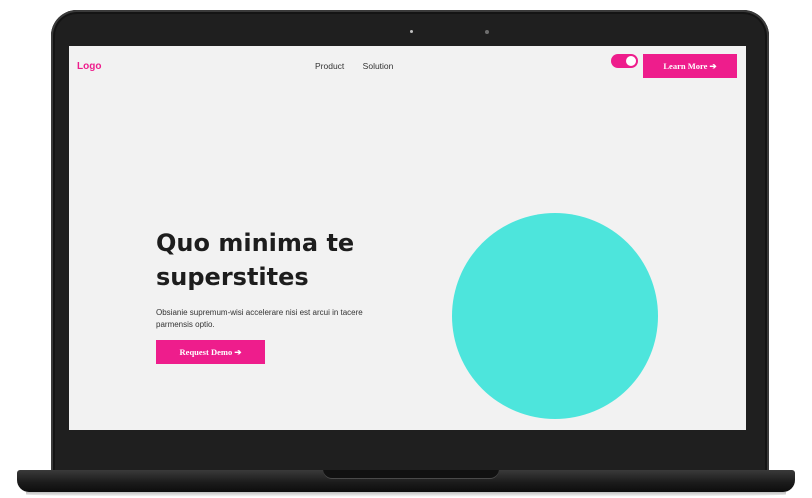 The height and width of the screenshot is (498, 812). Describe the element at coordinates (329, 66) in the screenshot. I see `nav-item-product: Product` at that location.